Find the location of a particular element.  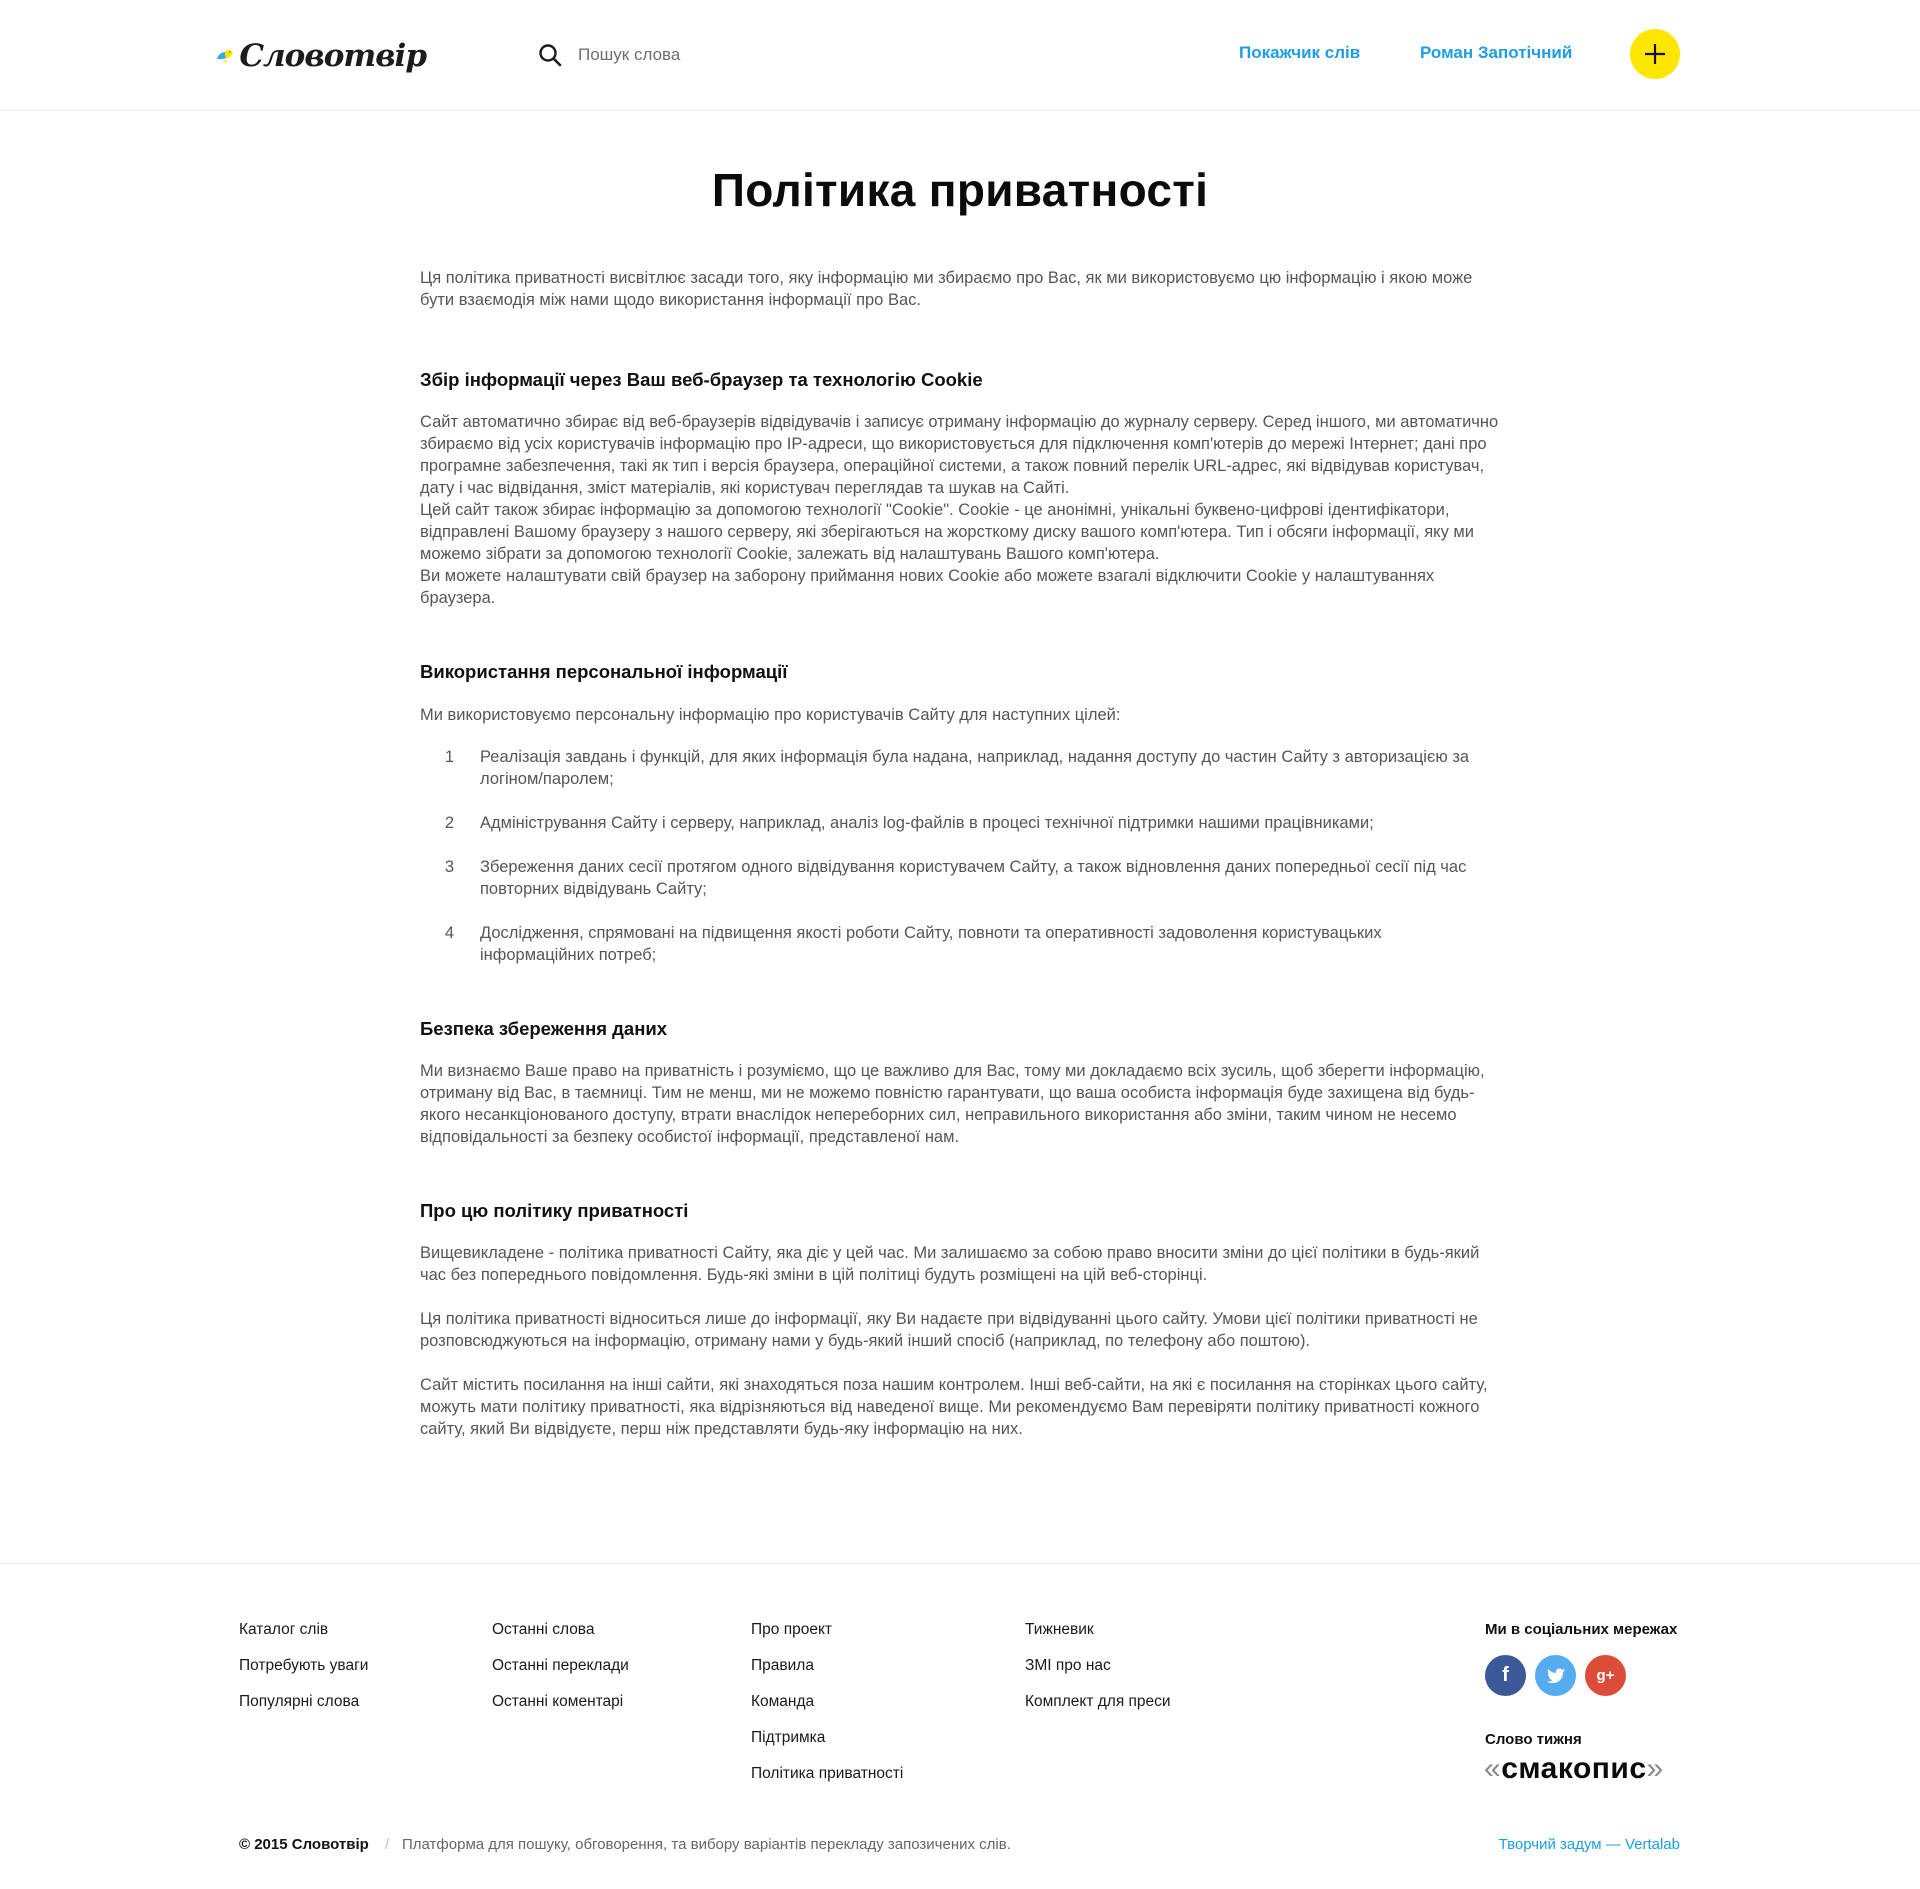

social-title: Ми в соціальних мережах is located at coordinates (1581, 1629).